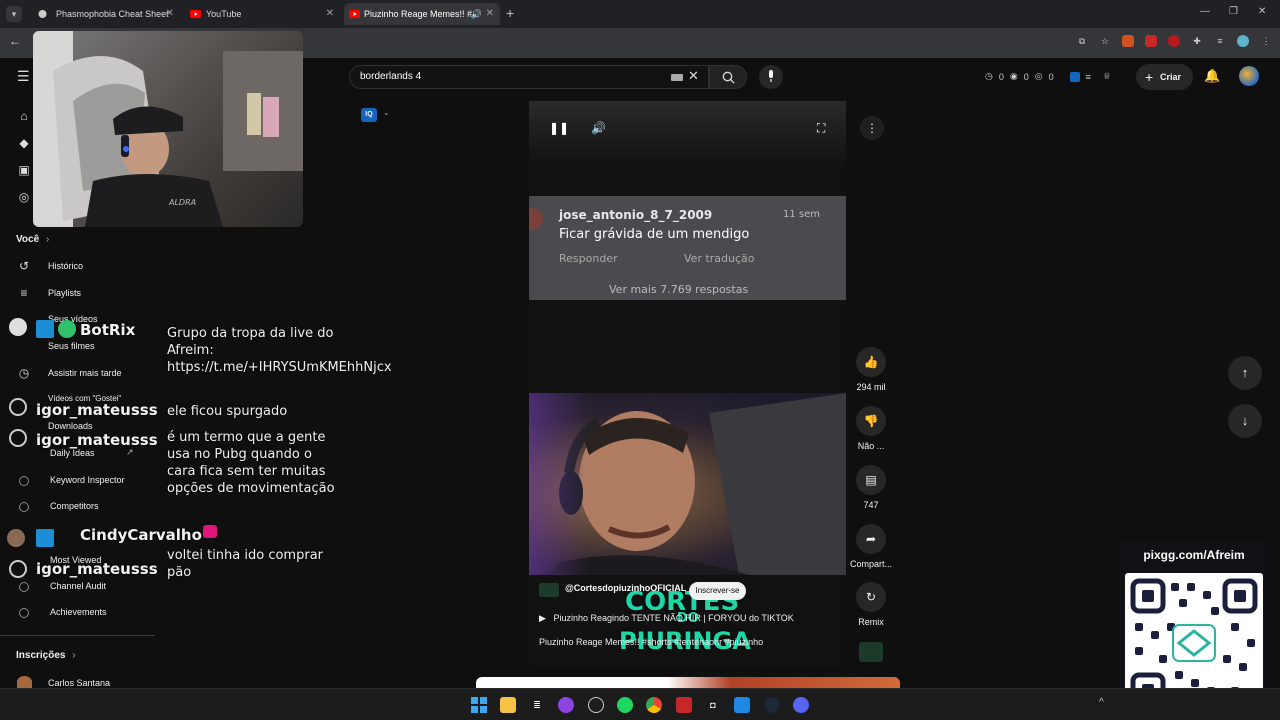  I want to click on camera-app-icon: ◘, so click(713, 705).